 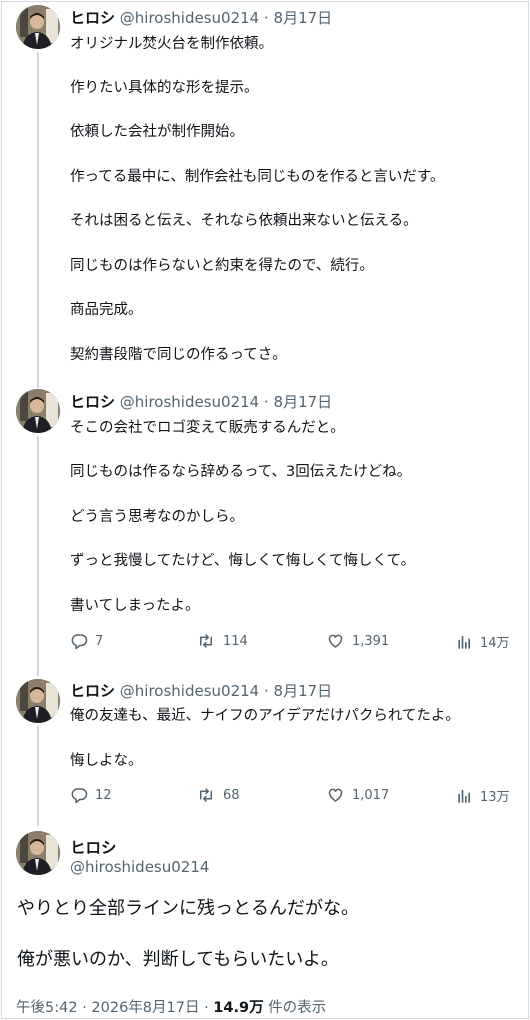 What do you see at coordinates (106, 310) in the screenshot?
I see `tweet-text: 商品完成。` at bounding box center [106, 310].